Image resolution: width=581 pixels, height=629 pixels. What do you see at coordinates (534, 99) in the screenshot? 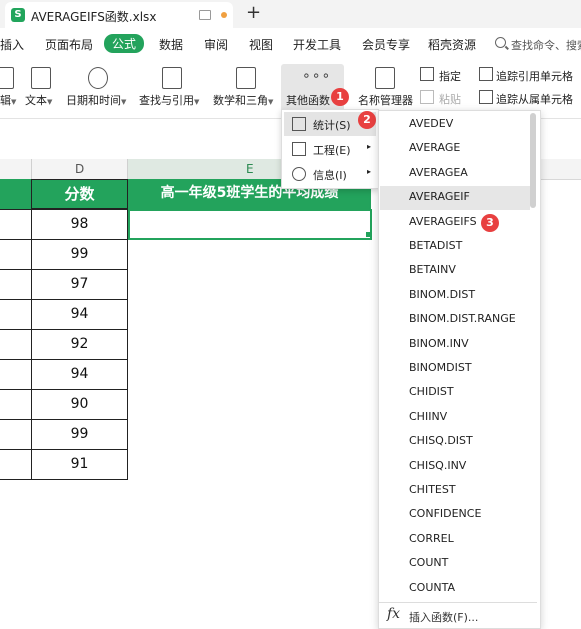
I see `trace-dependents-button: 追踪从属单元格` at bounding box center [534, 99].